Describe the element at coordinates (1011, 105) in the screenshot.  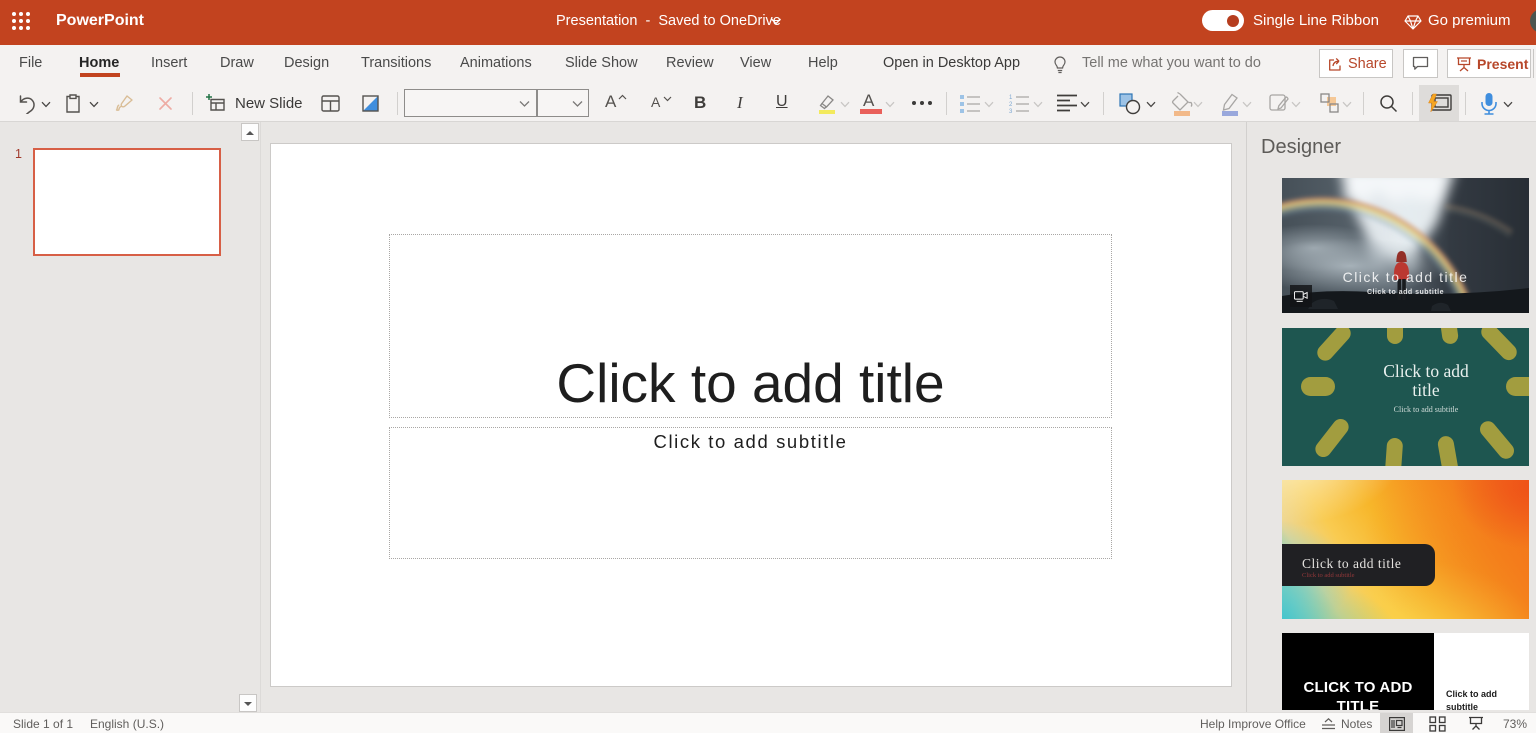
I see `svg-text: 2` at that location.